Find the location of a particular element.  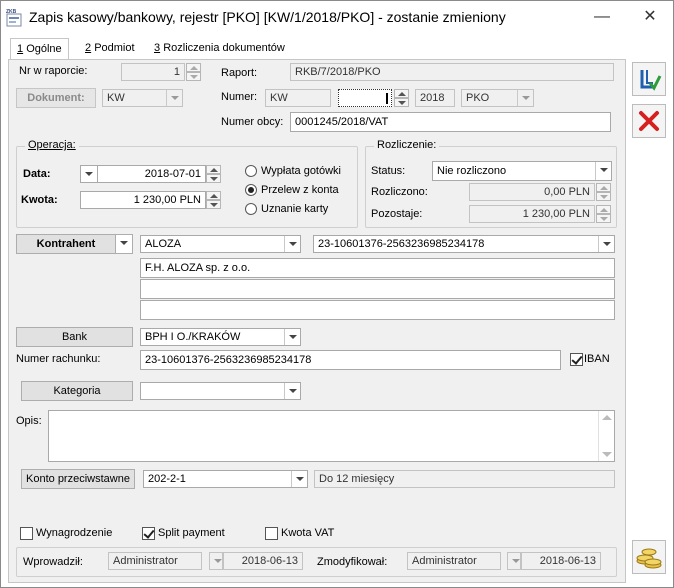

tab-ogolne: 1 Ogólne is located at coordinates (39, 49).